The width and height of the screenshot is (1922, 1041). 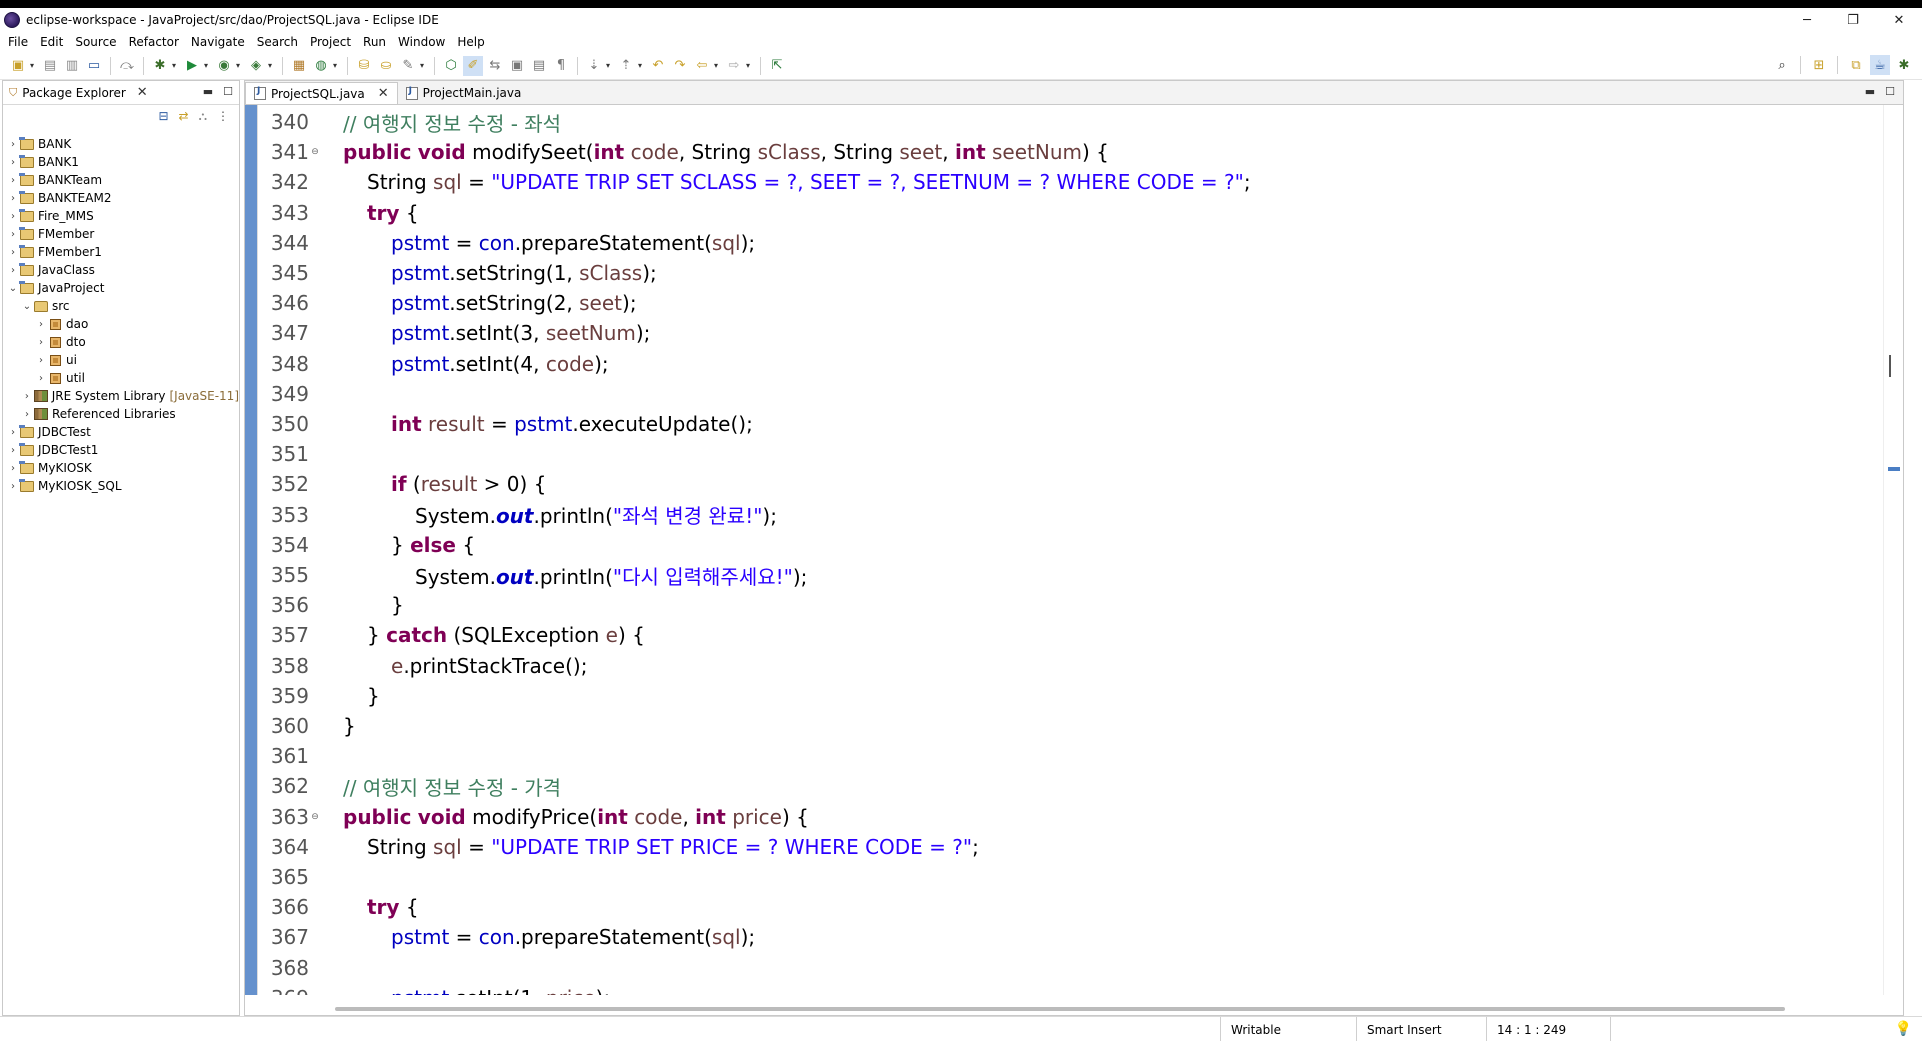 I want to click on skip-breakpoints-icon: ⤼, so click(x=127, y=66).